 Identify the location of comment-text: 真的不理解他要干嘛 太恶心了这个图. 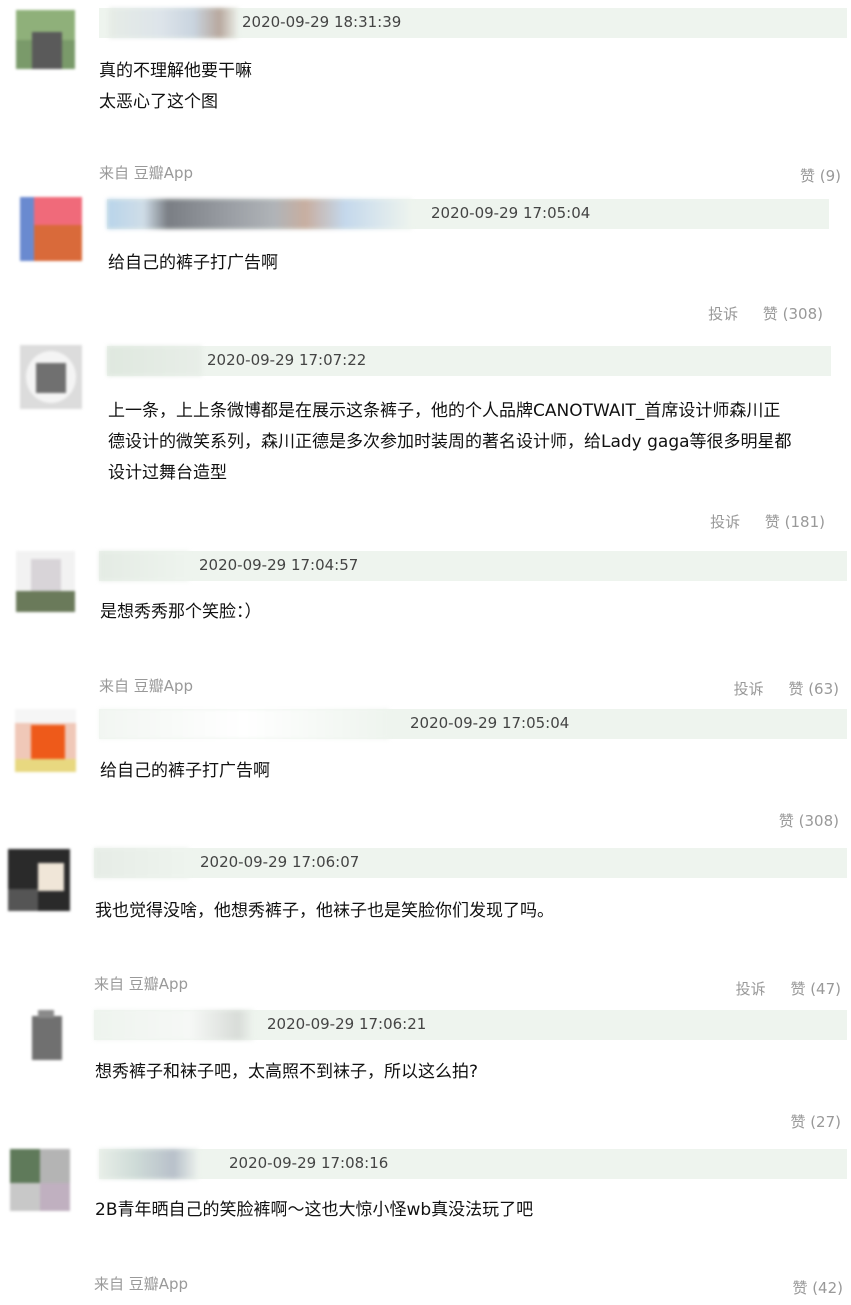
(175, 86).